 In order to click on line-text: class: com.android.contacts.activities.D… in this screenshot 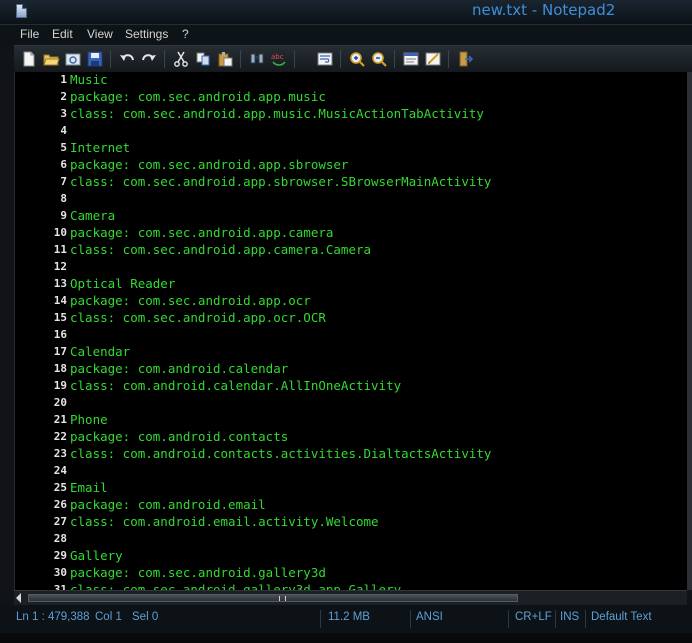, I will do `click(280, 453)`.